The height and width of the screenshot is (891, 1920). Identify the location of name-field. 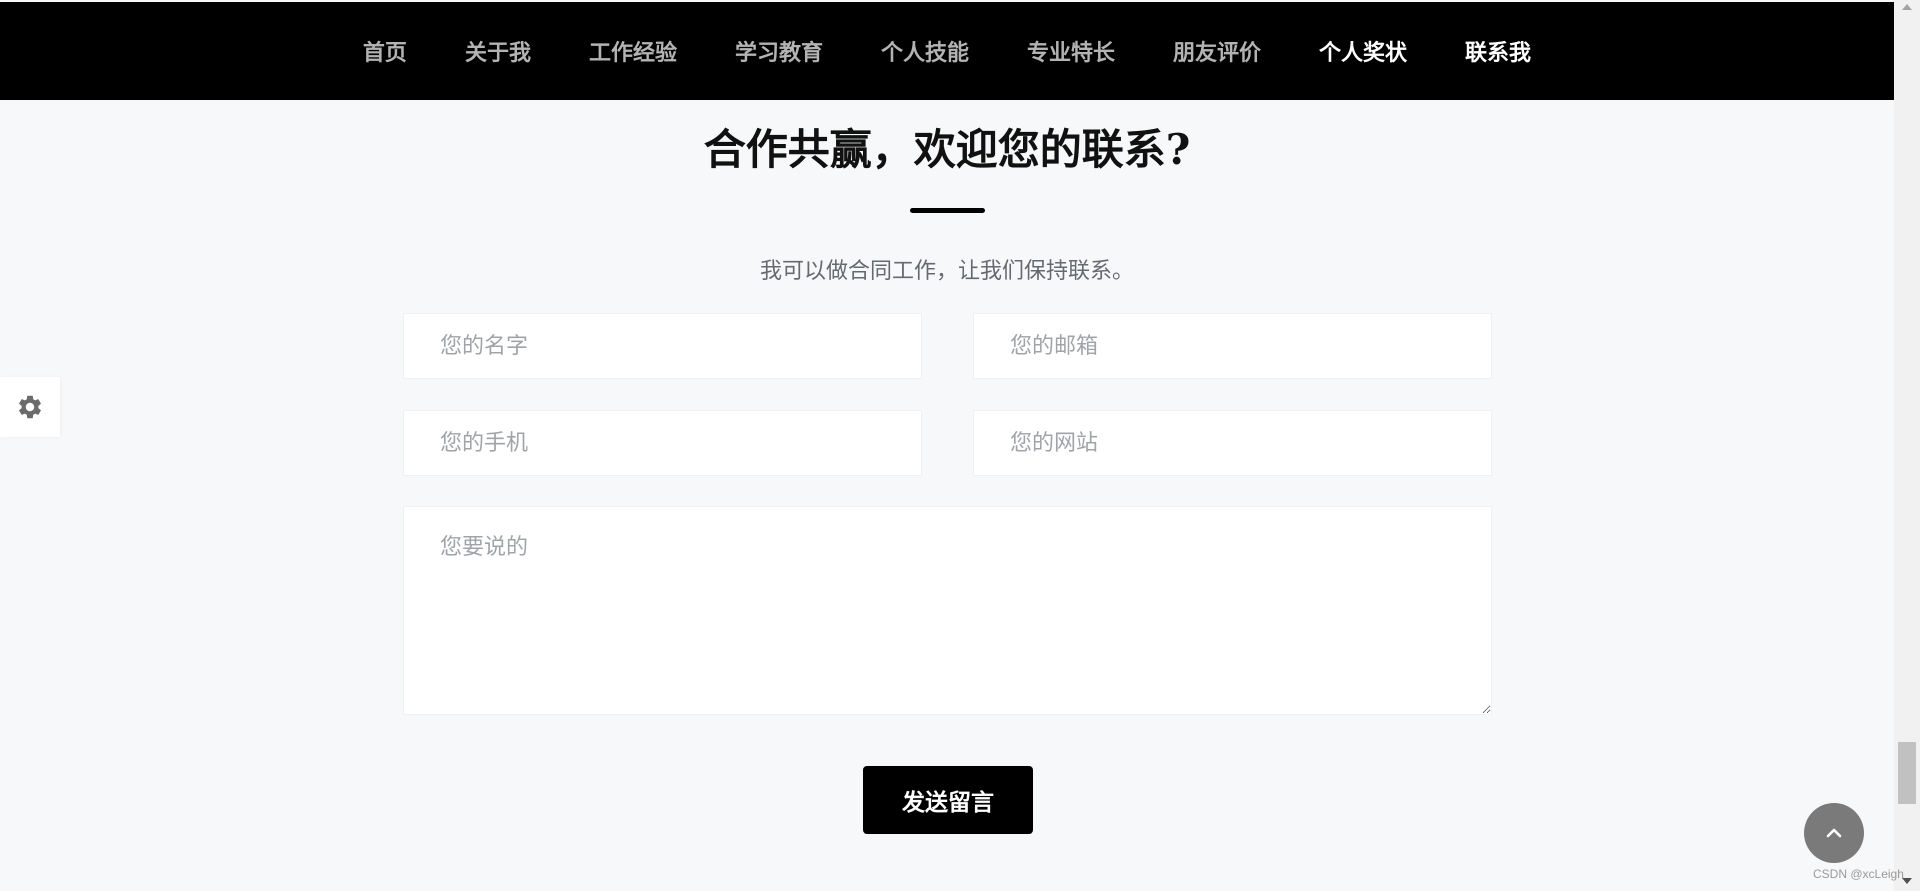
(662, 346).